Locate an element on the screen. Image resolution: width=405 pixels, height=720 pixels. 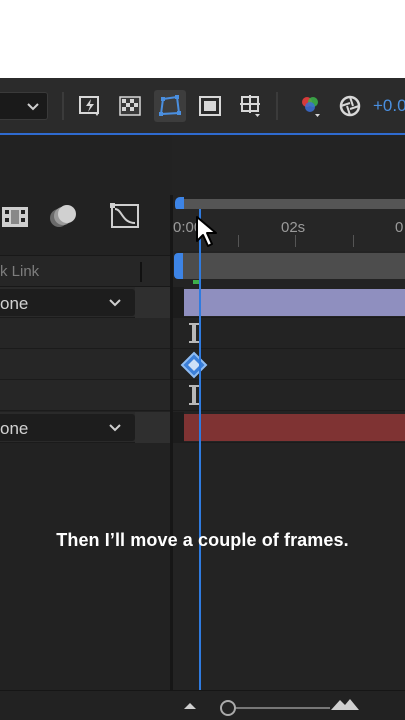
reset-exposure-button is located at coordinates (350, 106).